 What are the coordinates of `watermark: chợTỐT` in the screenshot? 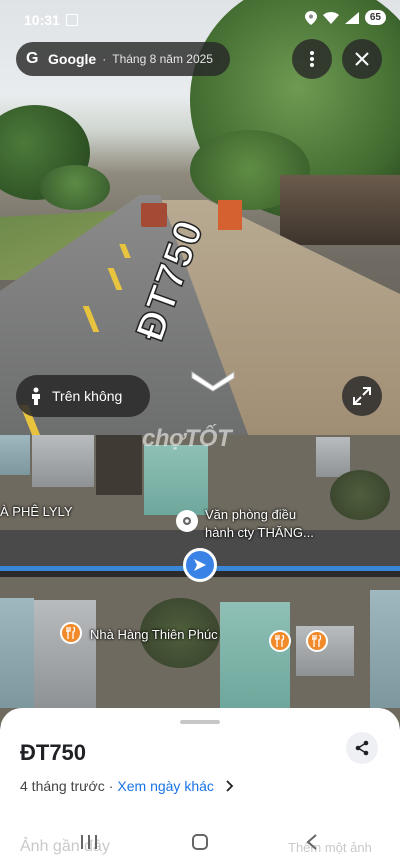 It's located at (187, 438).